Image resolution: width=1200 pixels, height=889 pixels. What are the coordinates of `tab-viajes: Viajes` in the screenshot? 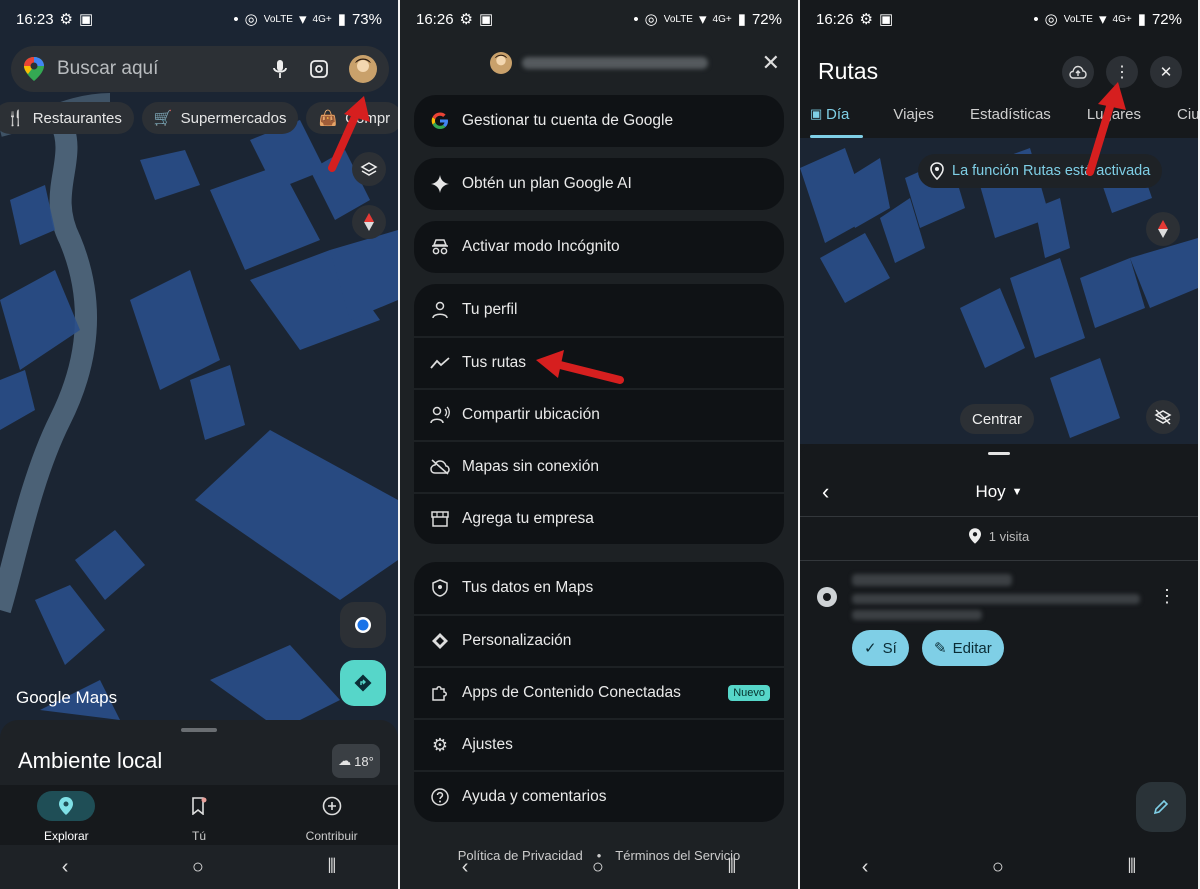 It's located at (913, 119).